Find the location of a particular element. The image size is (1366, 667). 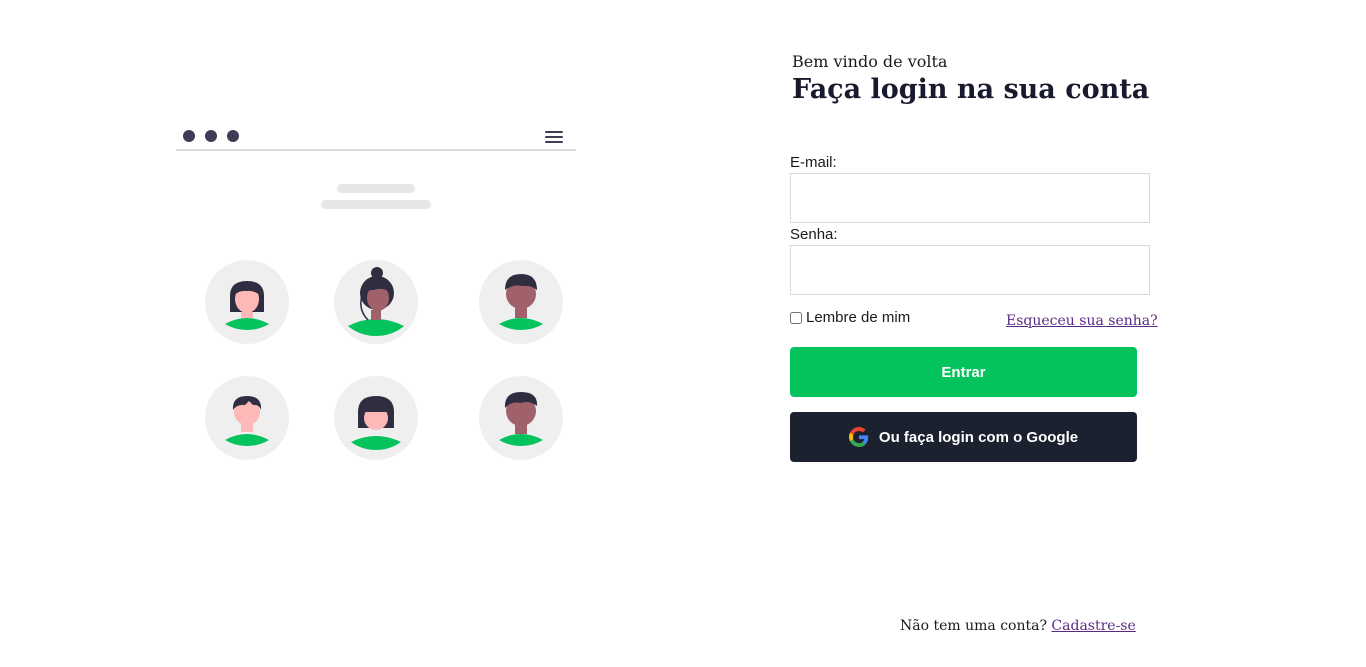

password-field is located at coordinates (970, 270).